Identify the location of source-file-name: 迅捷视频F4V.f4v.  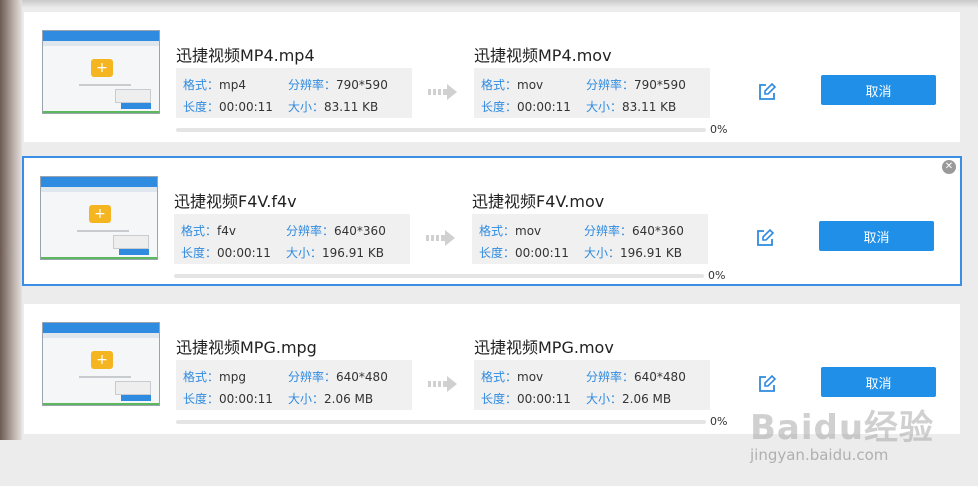
(235, 201).